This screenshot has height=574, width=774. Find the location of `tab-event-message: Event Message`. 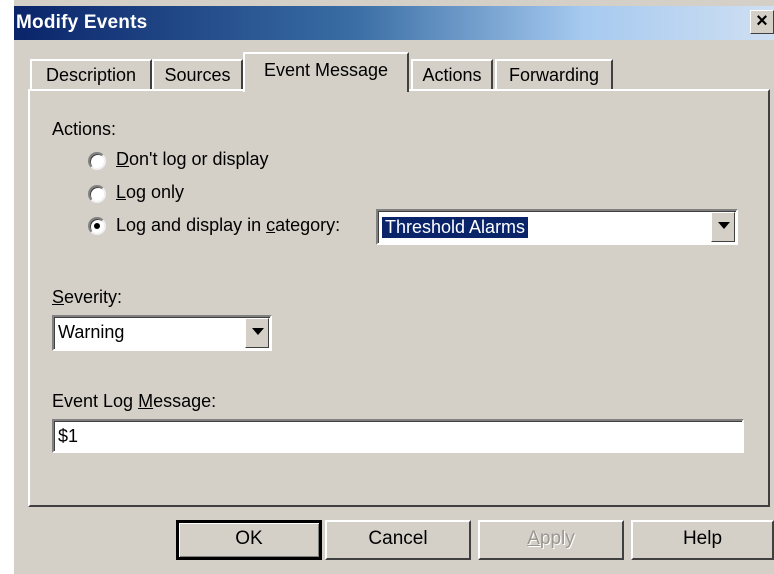

tab-event-message: Event Message is located at coordinates (326, 72).